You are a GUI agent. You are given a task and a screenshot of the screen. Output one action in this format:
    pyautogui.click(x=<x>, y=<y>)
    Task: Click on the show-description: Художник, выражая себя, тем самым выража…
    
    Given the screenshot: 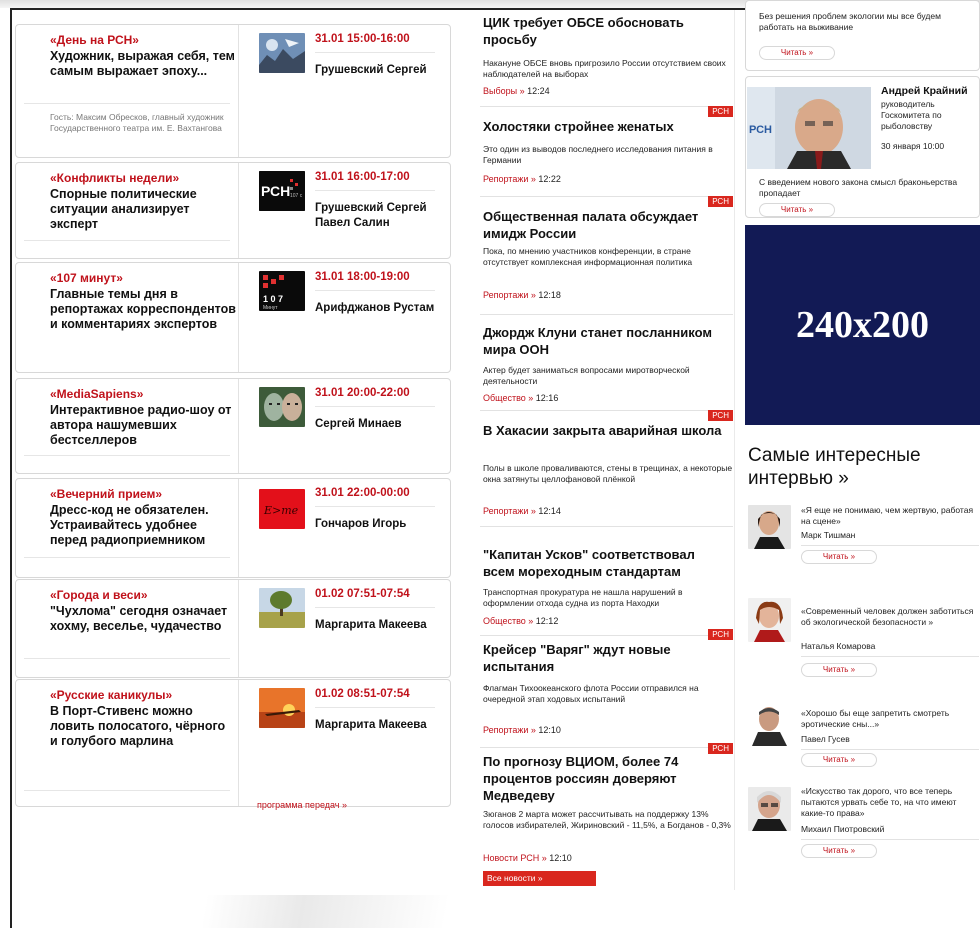 What is the action you would take?
    pyautogui.click(x=143, y=64)
    